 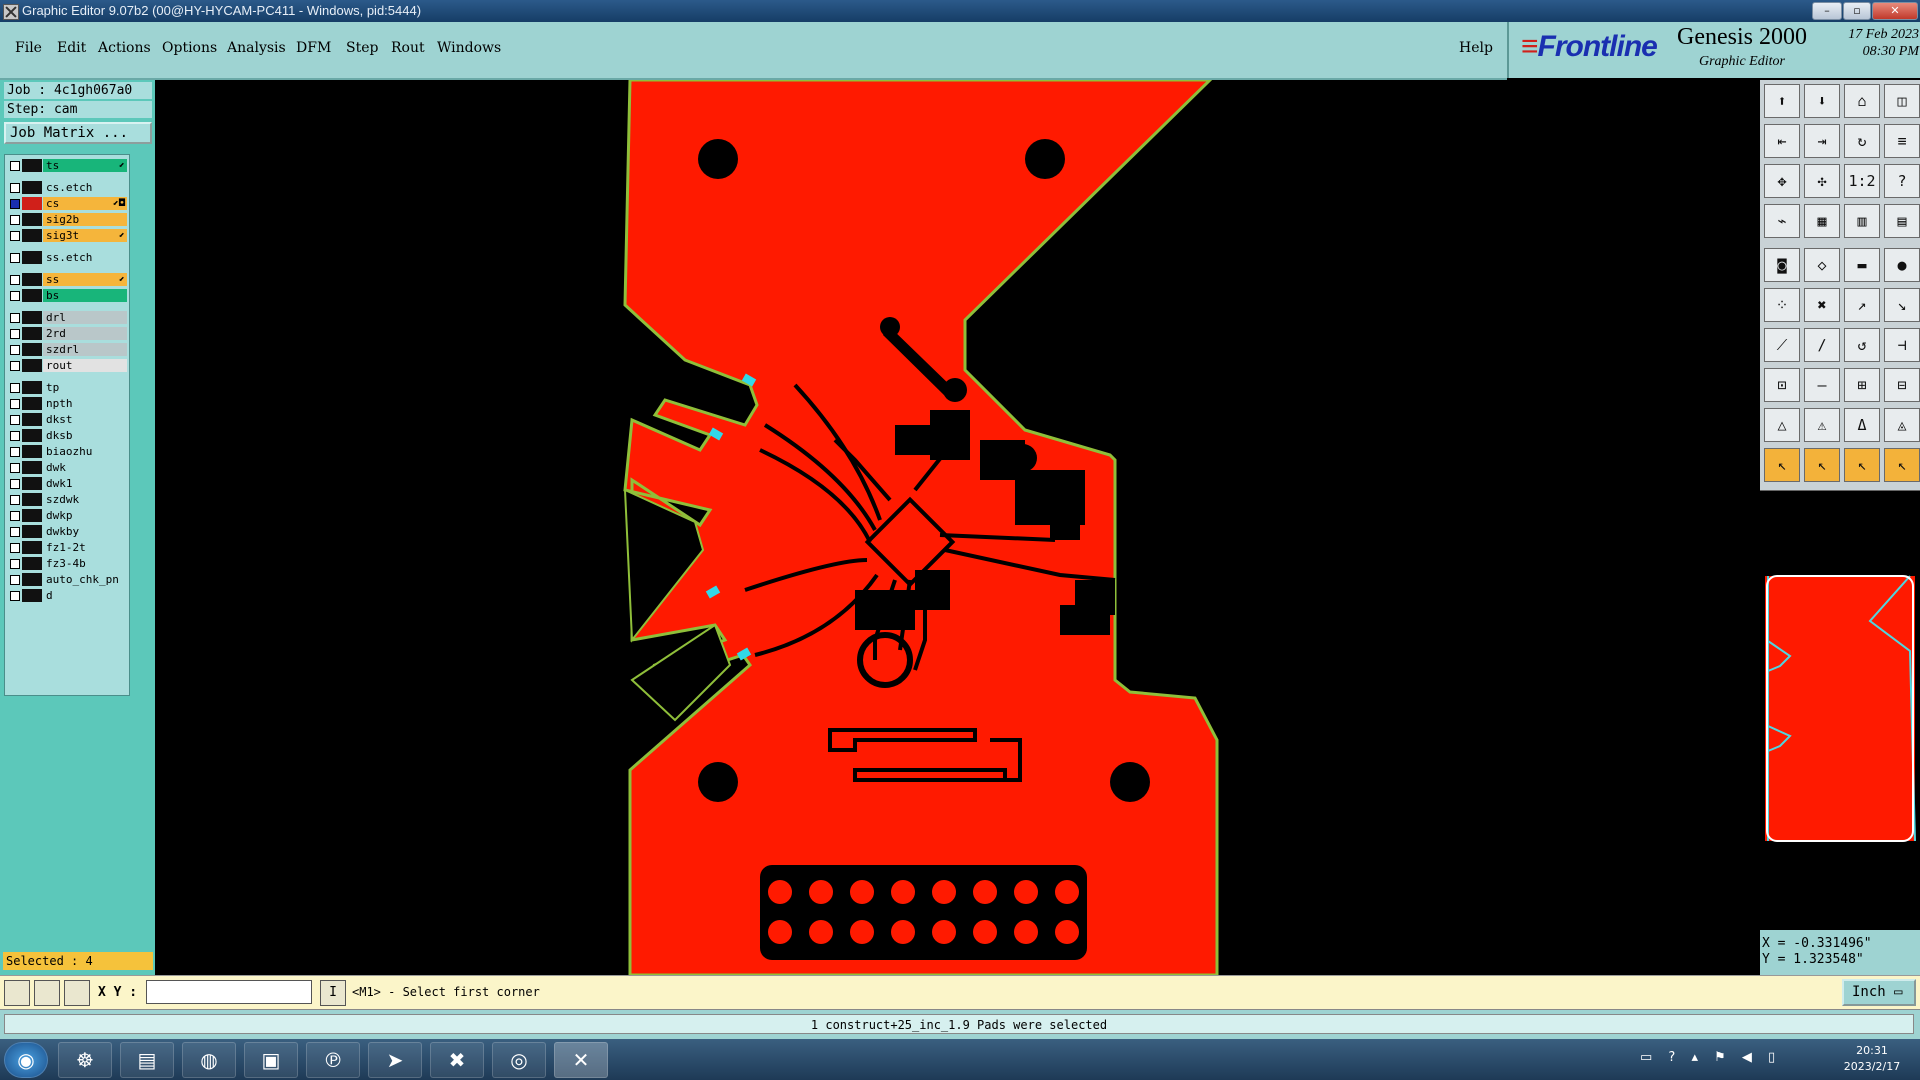 I want to click on tool-7-3-icon: ⊟, so click(x=1902, y=385).